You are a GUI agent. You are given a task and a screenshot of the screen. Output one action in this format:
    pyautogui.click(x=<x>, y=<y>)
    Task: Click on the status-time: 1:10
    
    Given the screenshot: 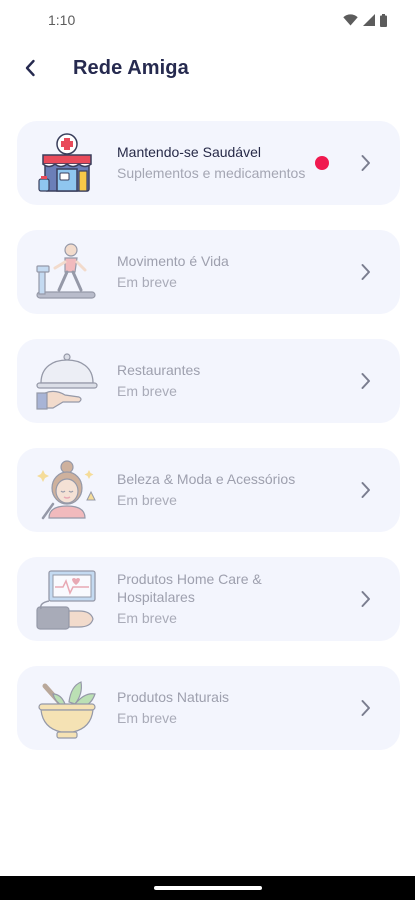 What is the action you would take?
    pyautogui.click(x=62, y=20)
    